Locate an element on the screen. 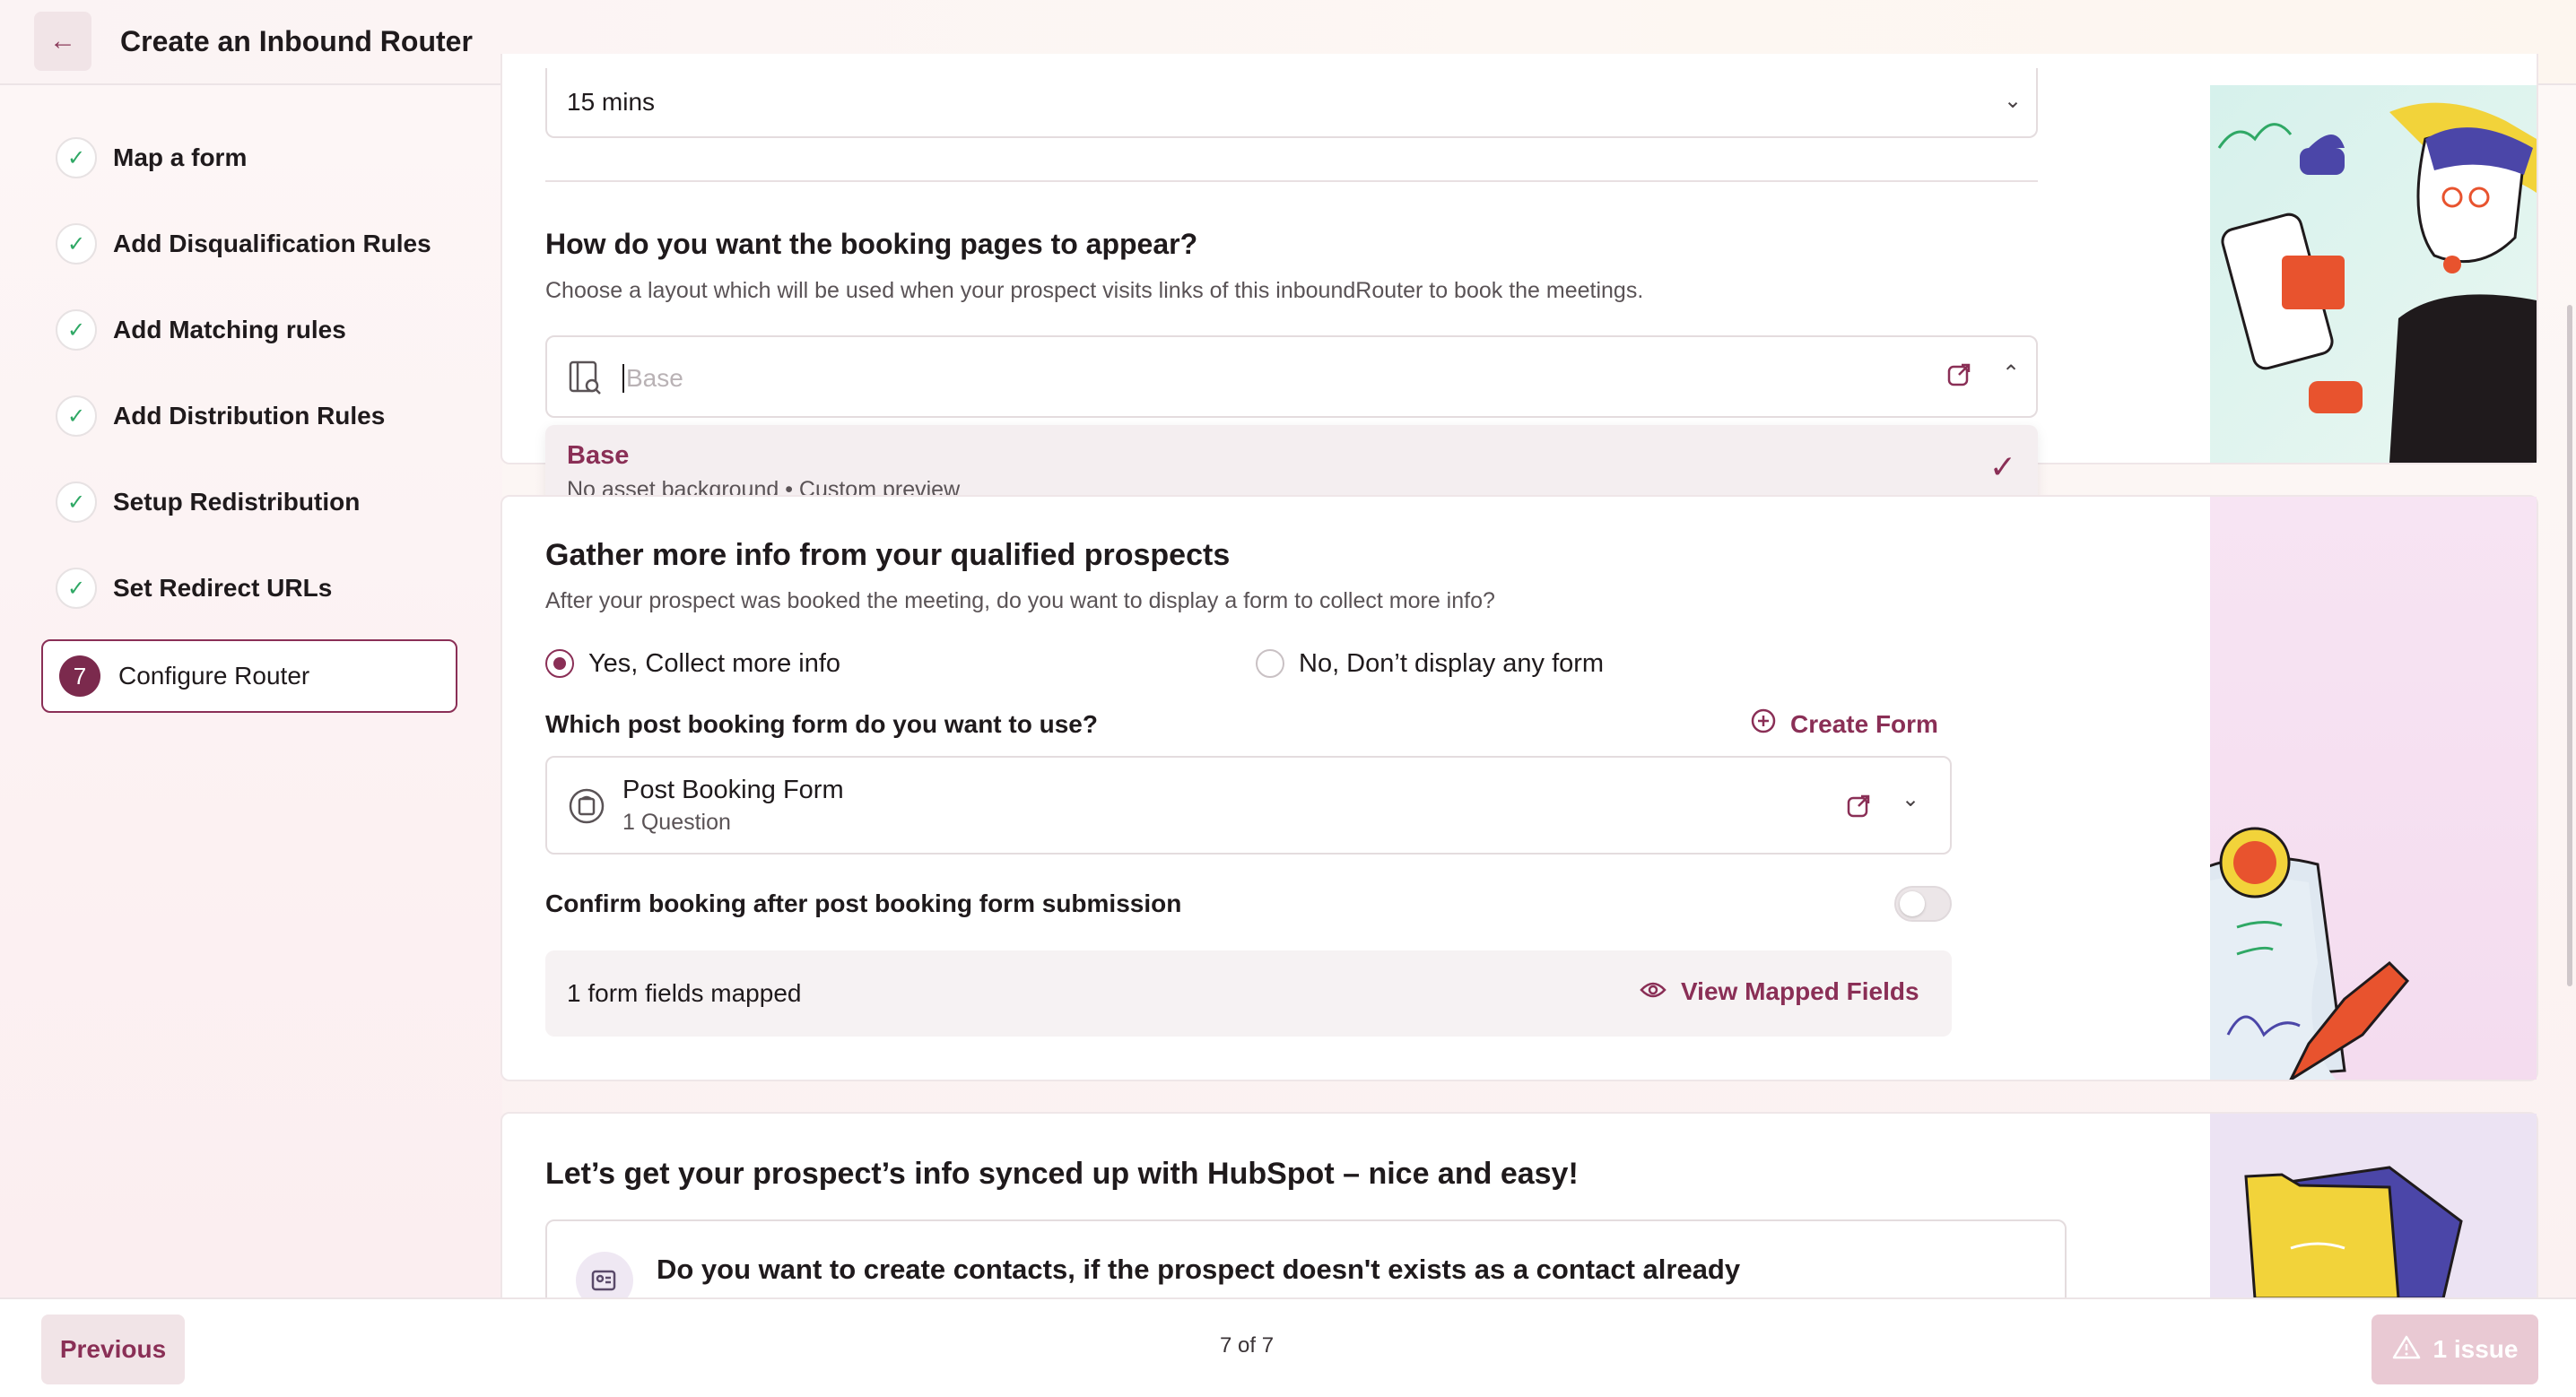 The width and height of the screenshot is (2576, 1397). back-button: ← is located at coordinates (62, 41).